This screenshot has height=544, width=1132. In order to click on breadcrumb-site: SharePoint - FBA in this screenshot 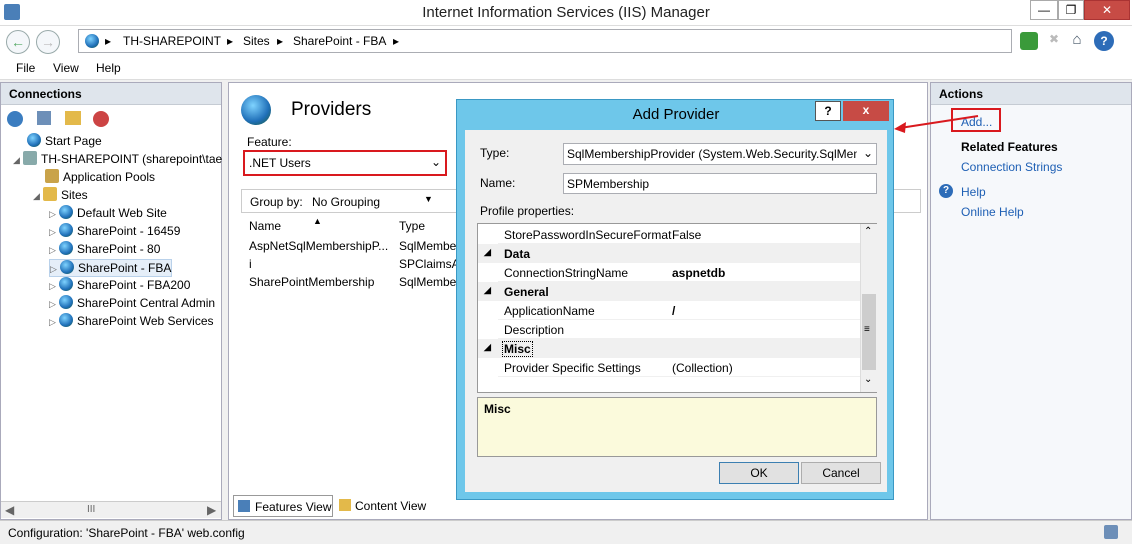, I will do `click(339, 41)`.